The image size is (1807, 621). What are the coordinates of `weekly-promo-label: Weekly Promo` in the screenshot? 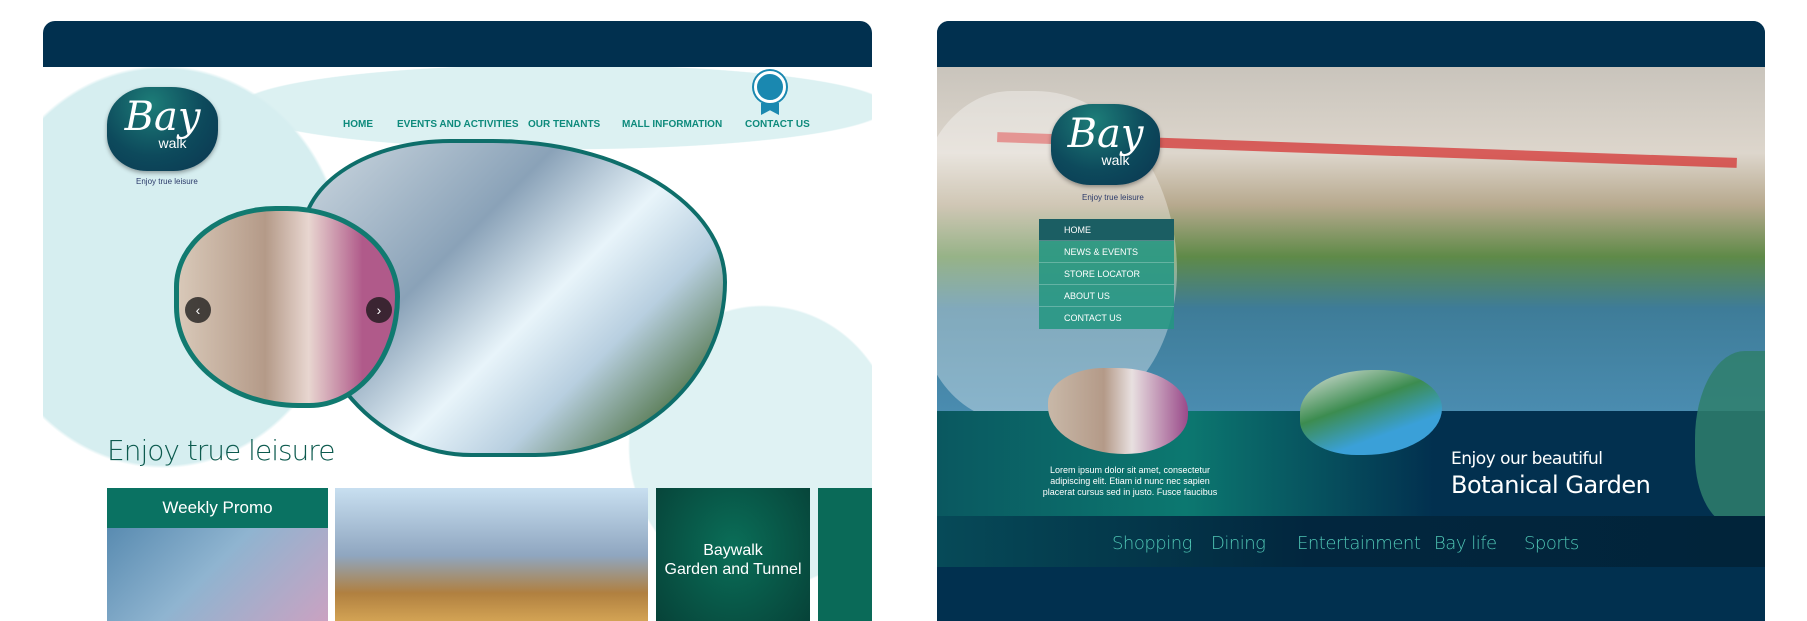 It's located at (217, 508).